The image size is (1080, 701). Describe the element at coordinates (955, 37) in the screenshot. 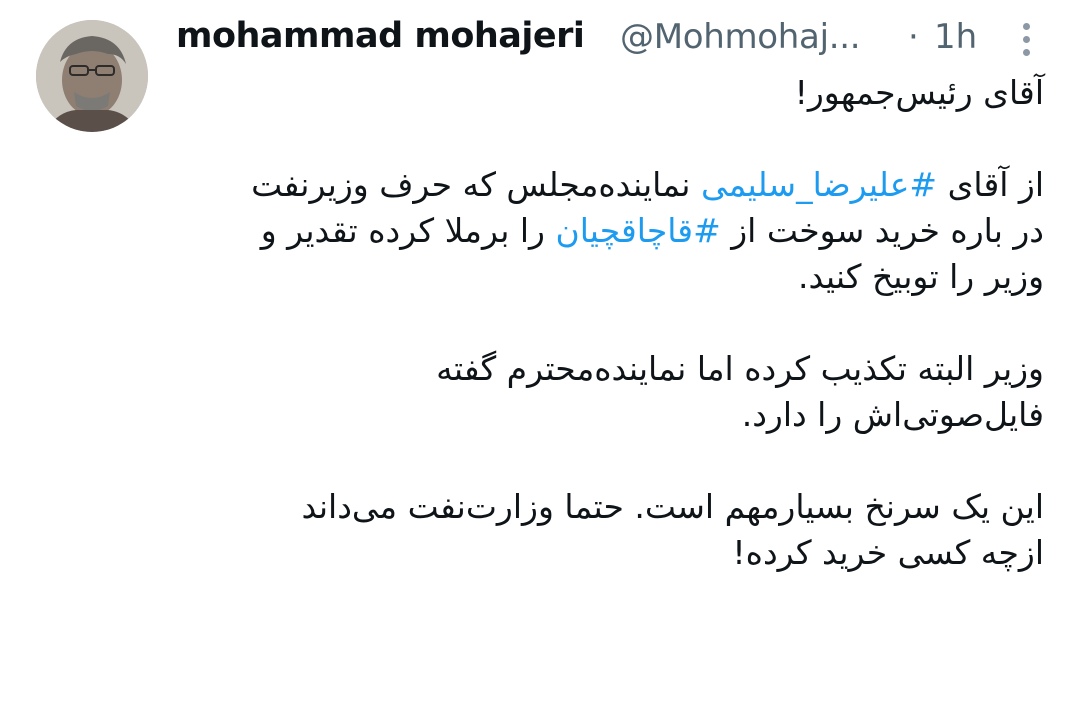

I see `tweet-timestamp: 1h` at that location.